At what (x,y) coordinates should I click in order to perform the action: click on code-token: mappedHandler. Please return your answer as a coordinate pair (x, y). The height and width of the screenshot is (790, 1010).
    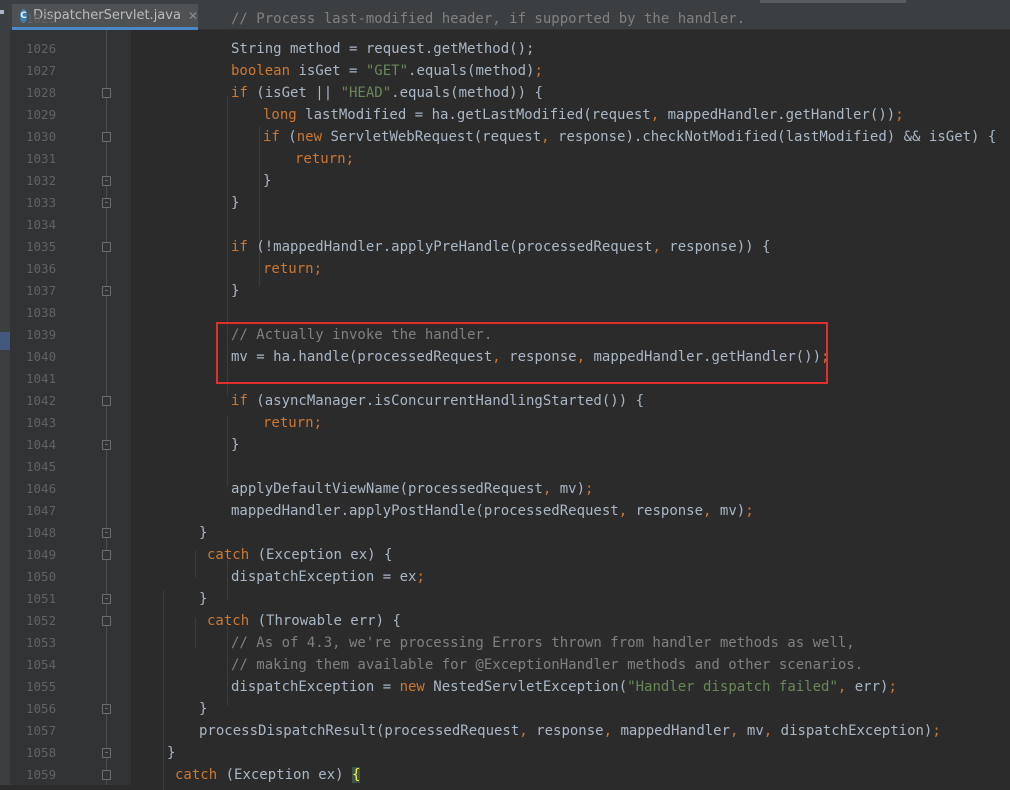
    Looking at the image, I should click on (671, 731).